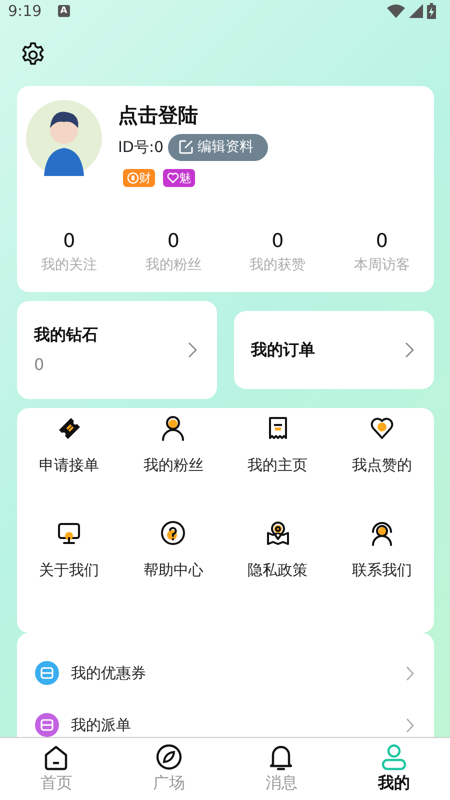 The width and height of the screenshot is (450, 800). What do you see at coordinates (382, 549) in the screenshot?
I see `menu-item: 联系我们` at bounding box center [382, 549].